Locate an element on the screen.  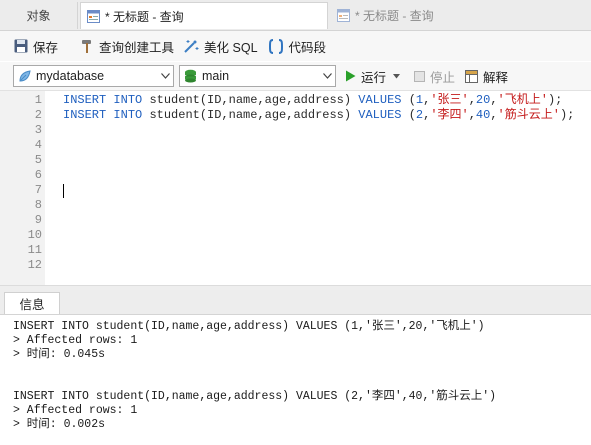
tab-bar: 对象 * 无标题 - 查询 * 无标题 - 查询 is located at coordinates (295, 15).